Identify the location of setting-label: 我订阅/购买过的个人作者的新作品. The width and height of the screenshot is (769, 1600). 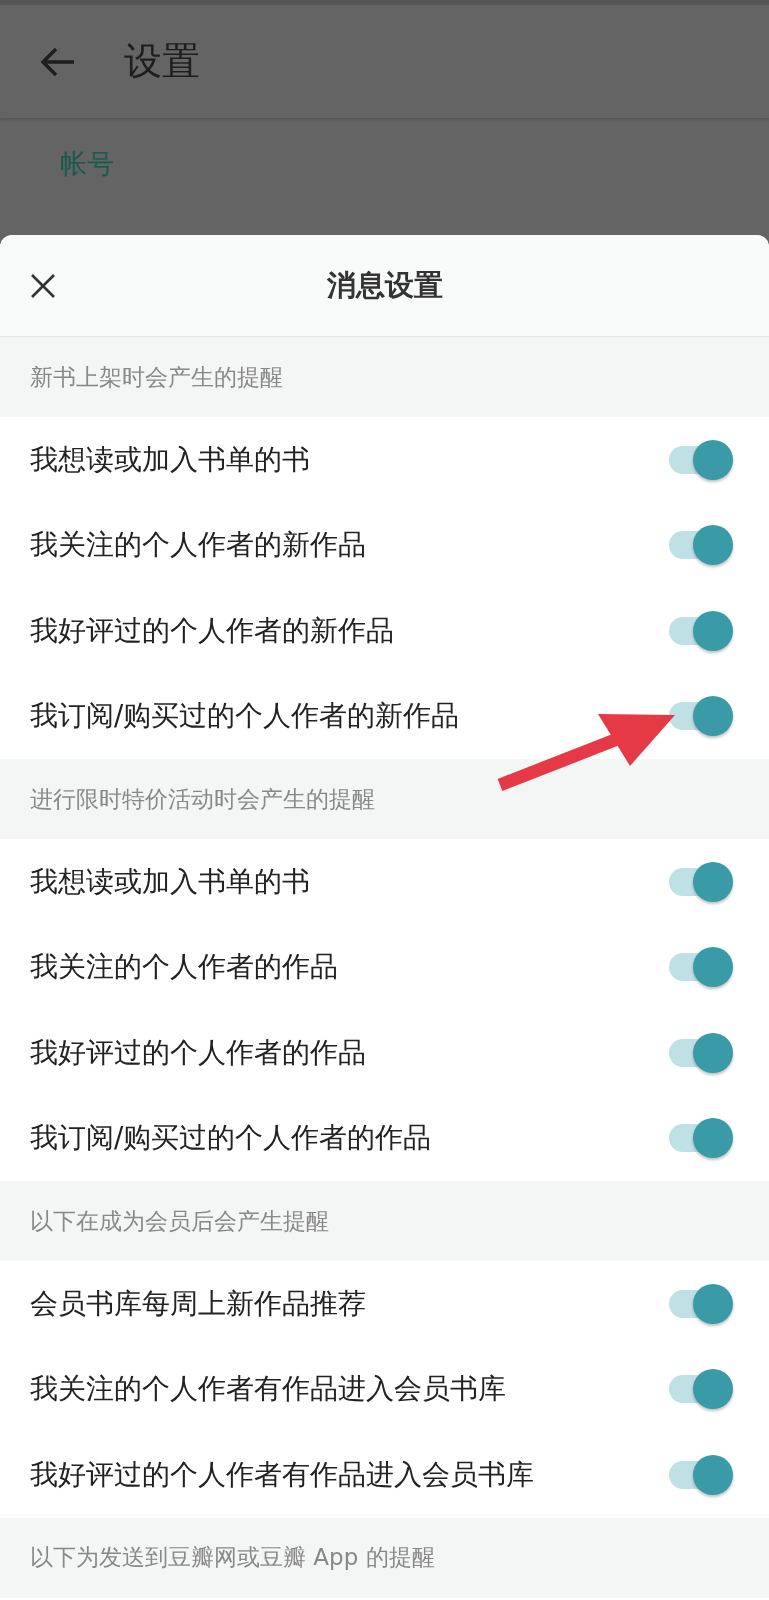
(245, 716).